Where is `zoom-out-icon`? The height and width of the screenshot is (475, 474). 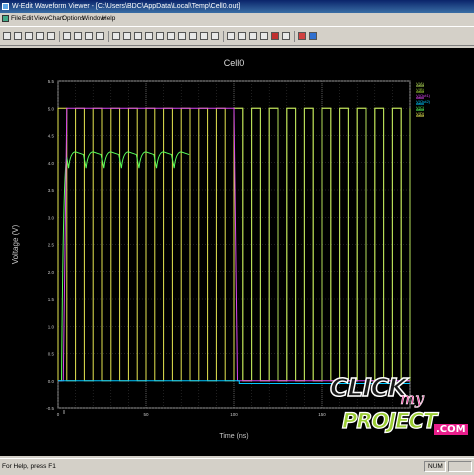
zoom-out-icon is located at coordinates (127, 36).